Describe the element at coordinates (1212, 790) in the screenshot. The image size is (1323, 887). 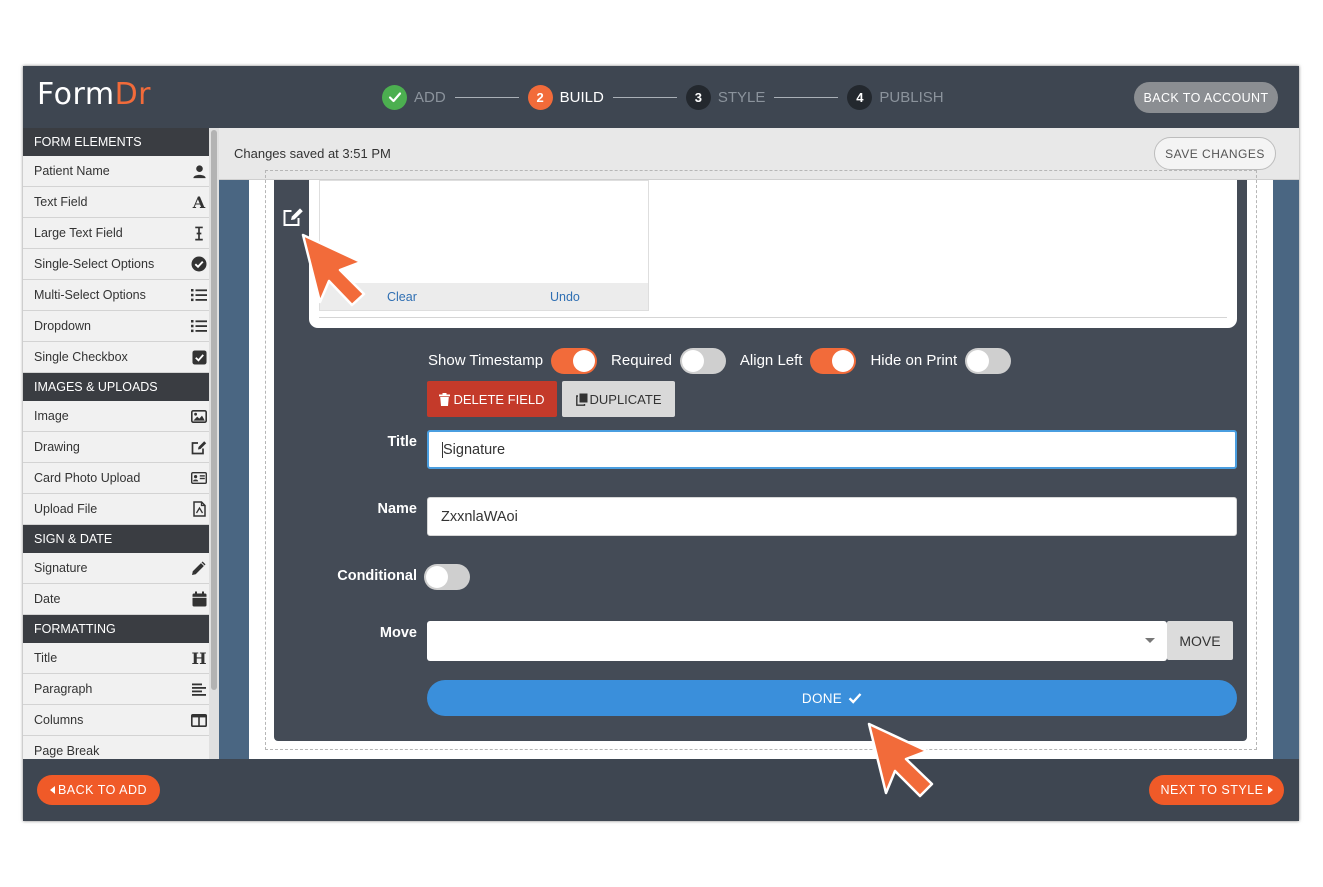
I see `next-to-style-label: NEXT TO STYLE` at that location.